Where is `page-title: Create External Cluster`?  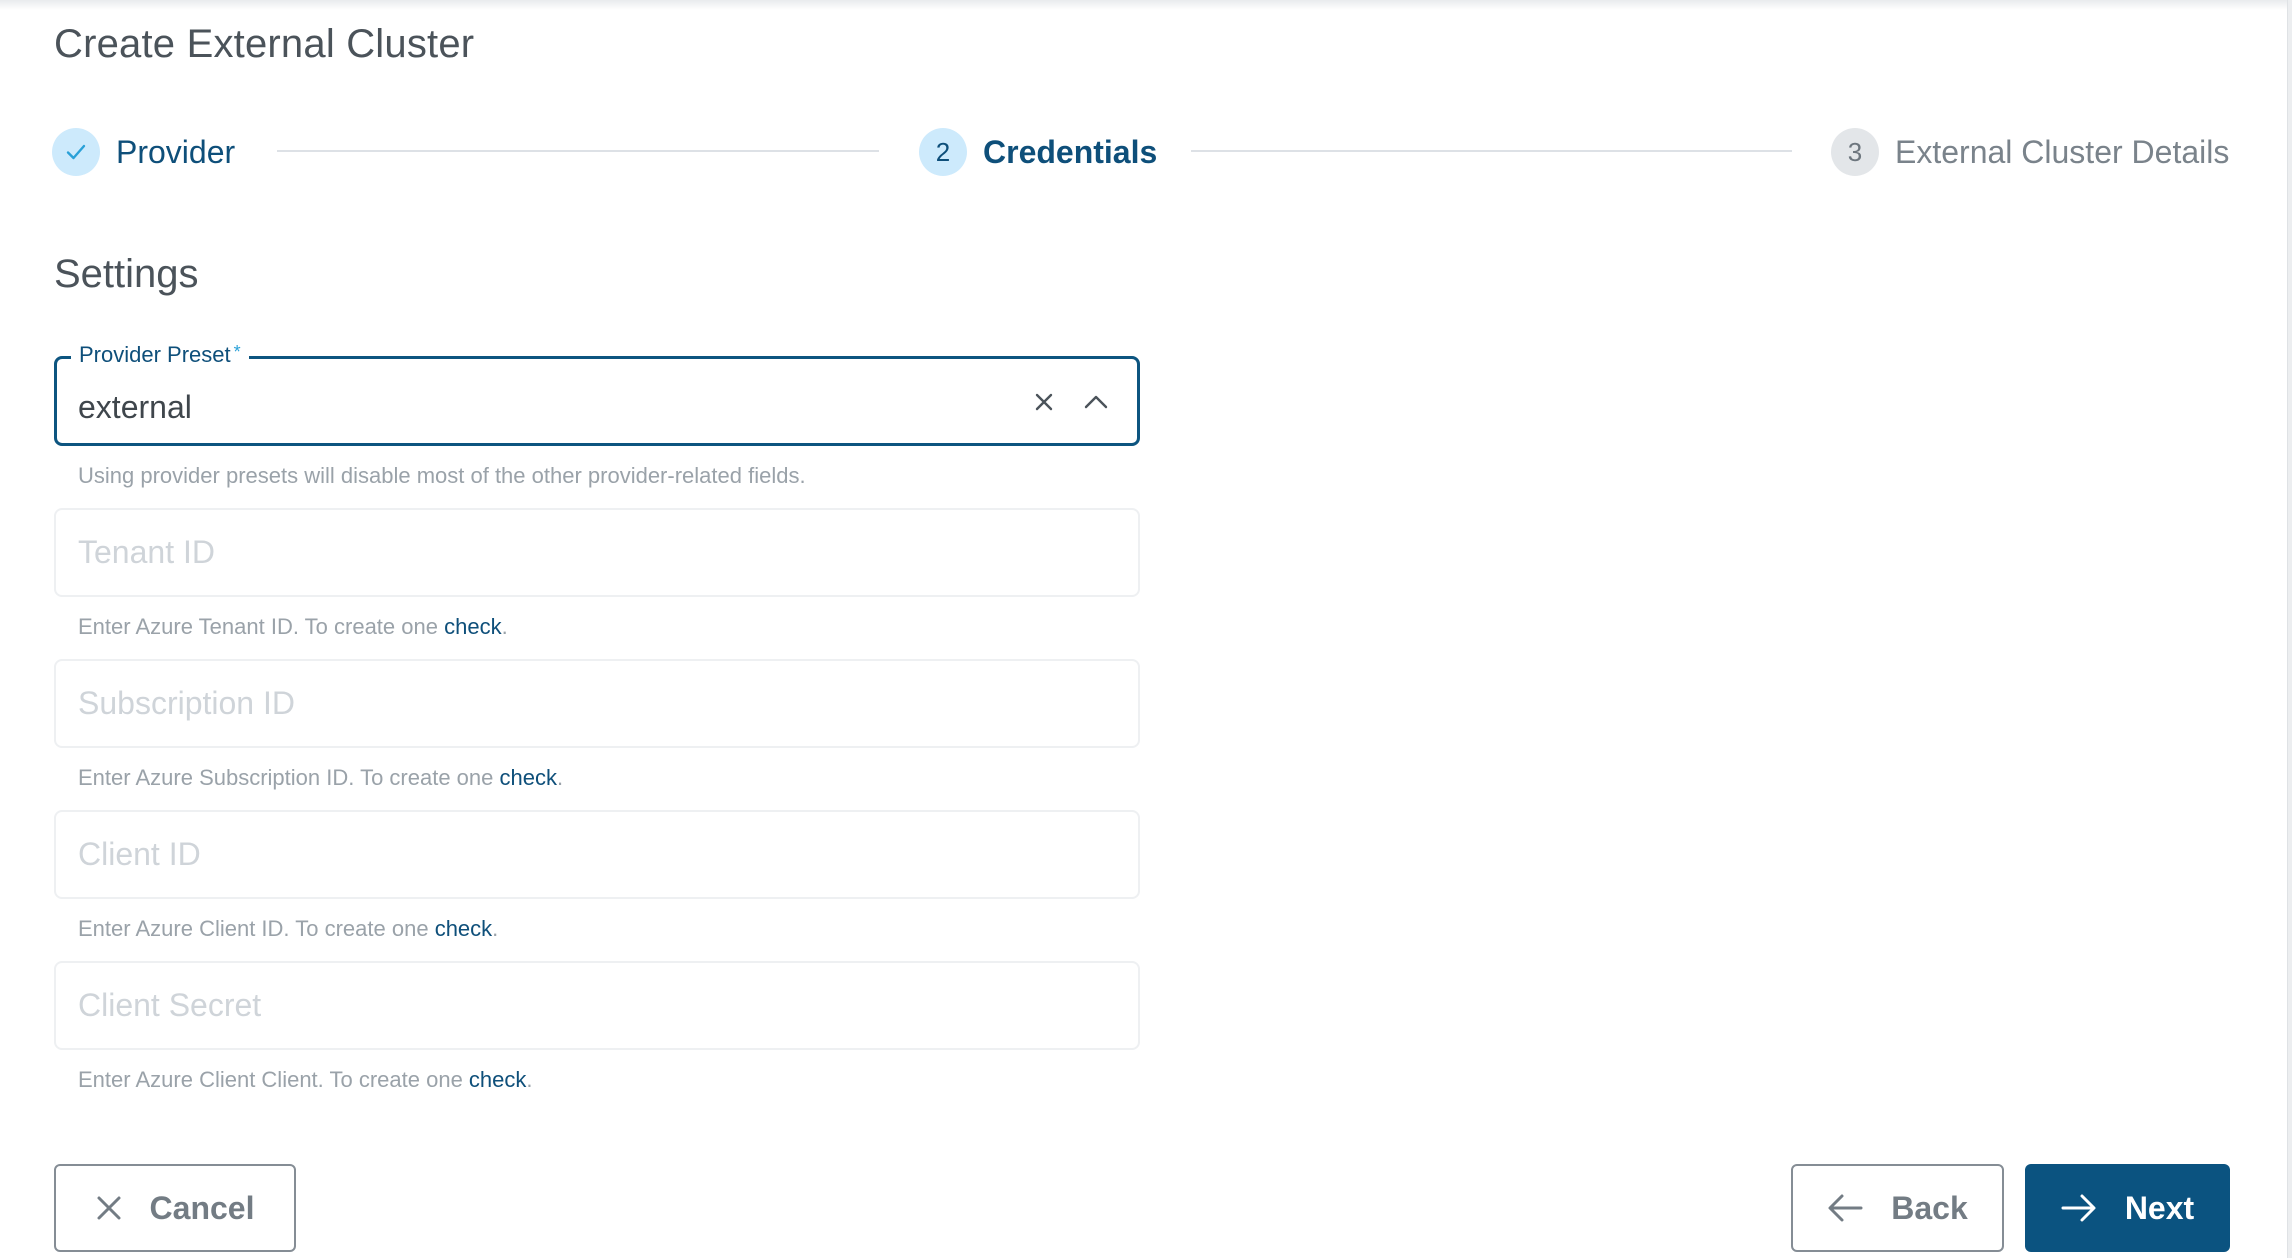
page-title: Create External Cluster is located at coordinates (264, 44).